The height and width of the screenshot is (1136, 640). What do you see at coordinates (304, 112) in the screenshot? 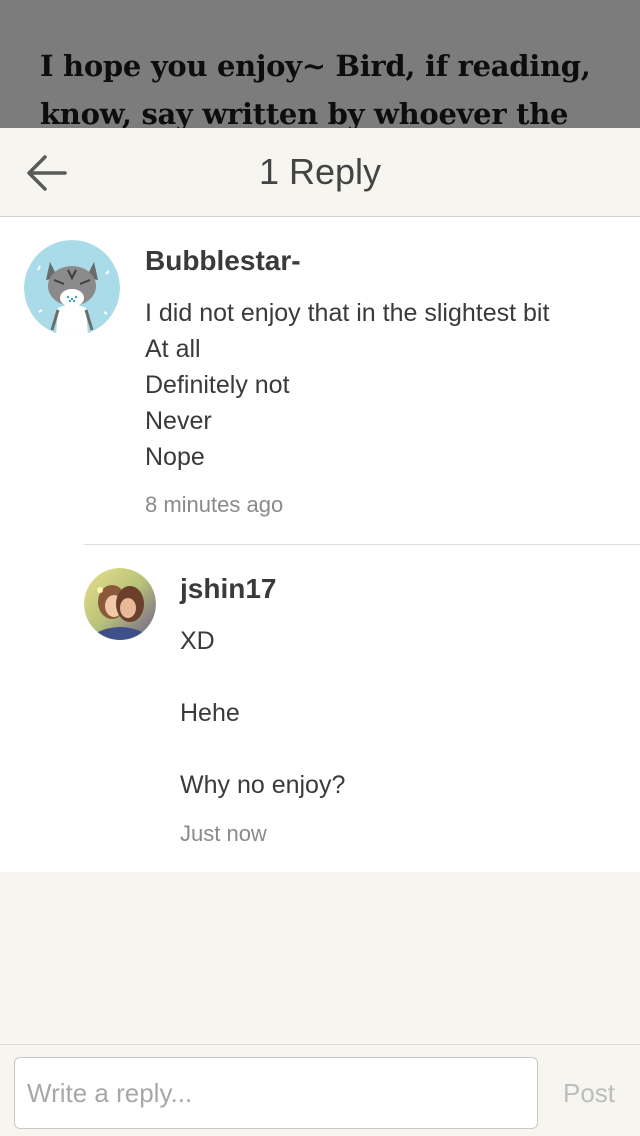
I see `background-post-line-2: know, say written by whoever the two` at bounding box center [304, 112].